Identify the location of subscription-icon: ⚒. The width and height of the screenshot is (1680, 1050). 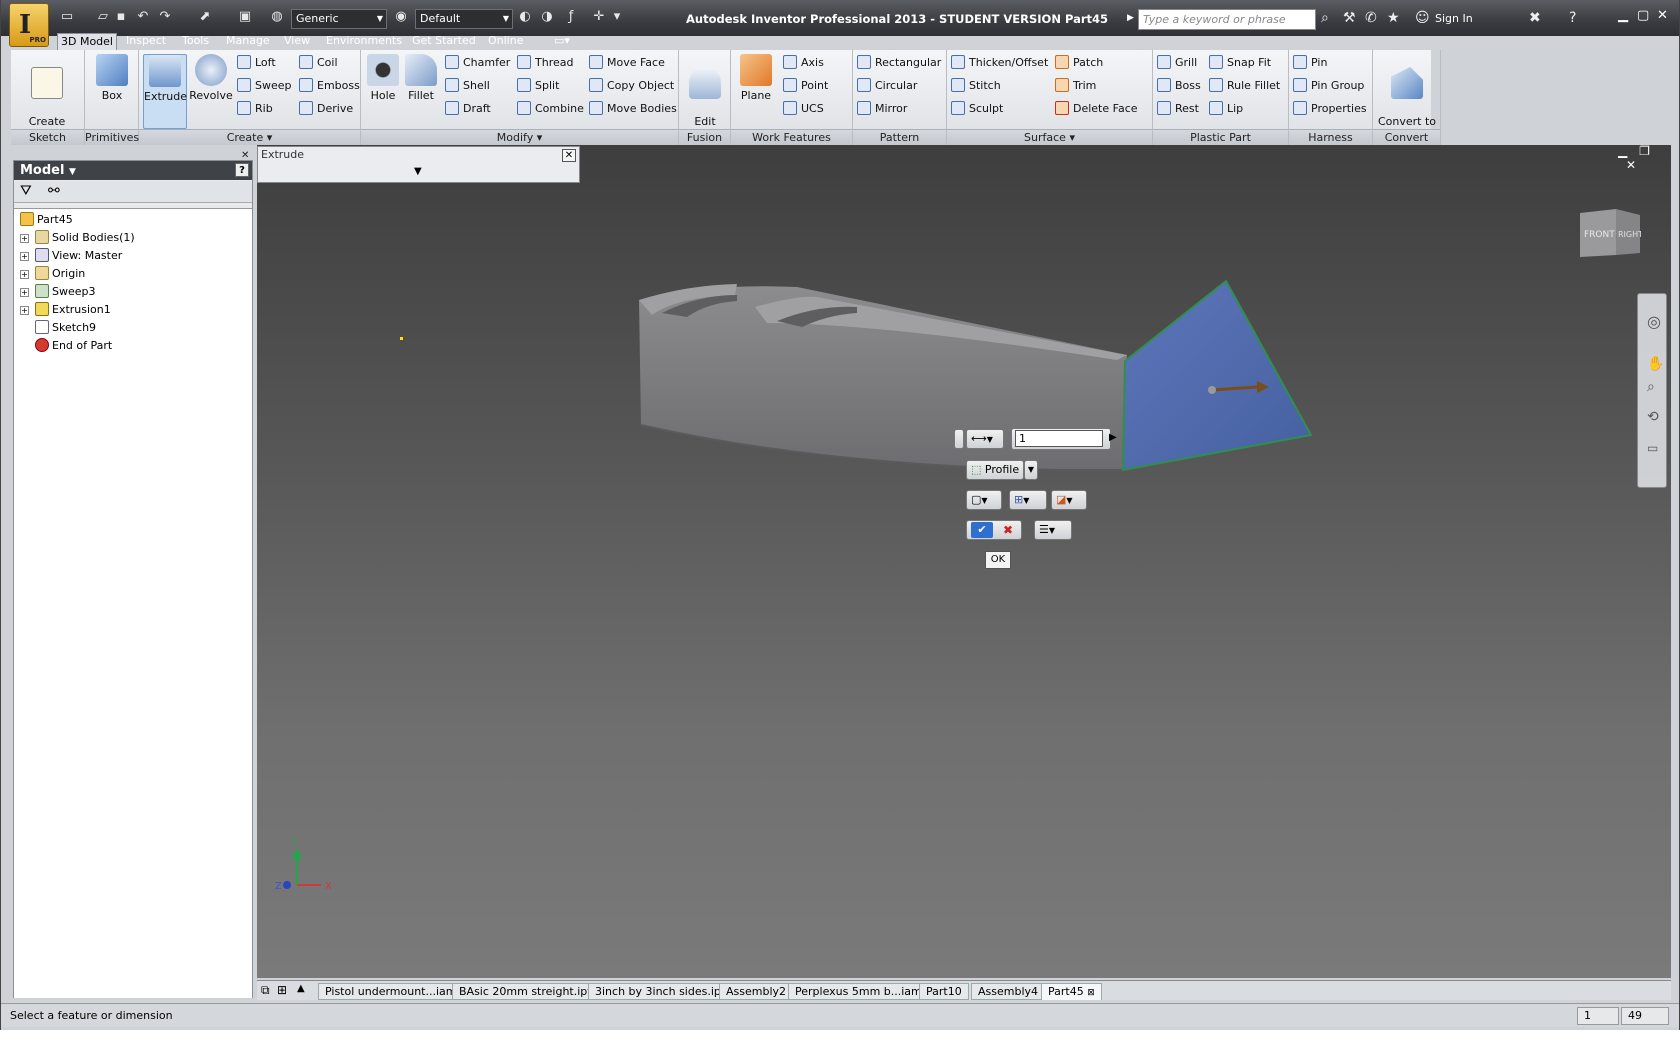
(1349, 18).